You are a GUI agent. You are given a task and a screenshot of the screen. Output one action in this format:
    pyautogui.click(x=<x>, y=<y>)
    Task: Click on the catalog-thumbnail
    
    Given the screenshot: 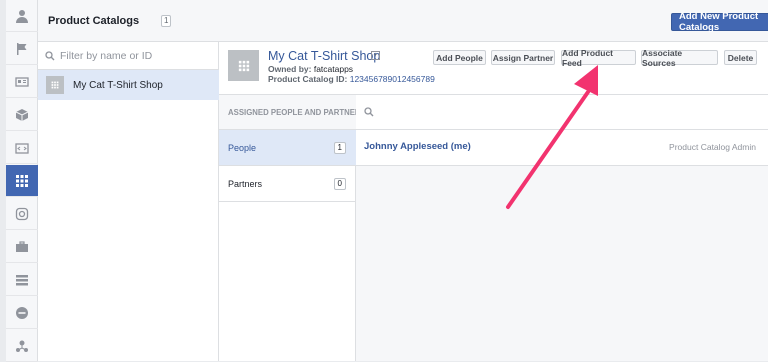 What is the action you would take?
    pyautogui.click(x=243, y=65)
    